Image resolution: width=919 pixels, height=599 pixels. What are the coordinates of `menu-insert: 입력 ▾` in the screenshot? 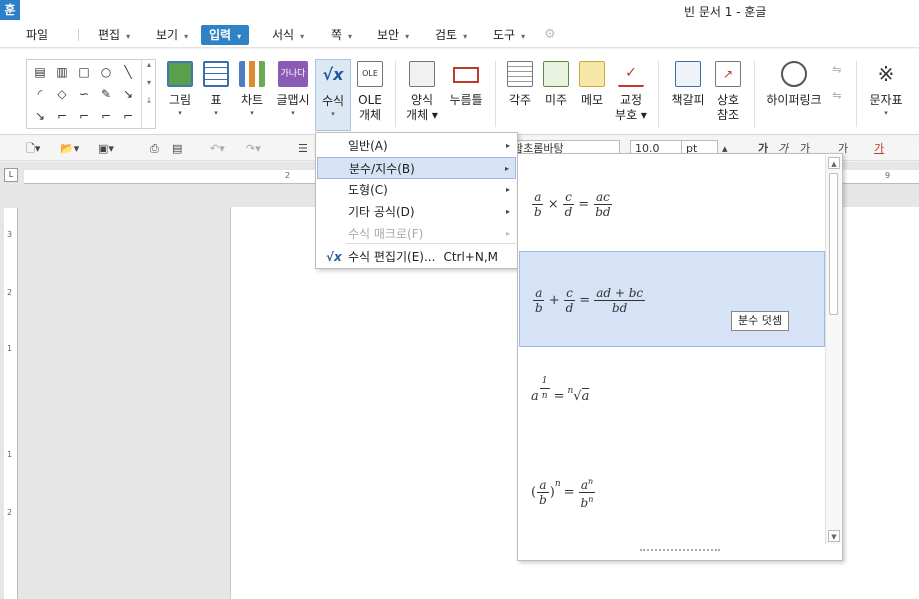 It's located at (225, 35).